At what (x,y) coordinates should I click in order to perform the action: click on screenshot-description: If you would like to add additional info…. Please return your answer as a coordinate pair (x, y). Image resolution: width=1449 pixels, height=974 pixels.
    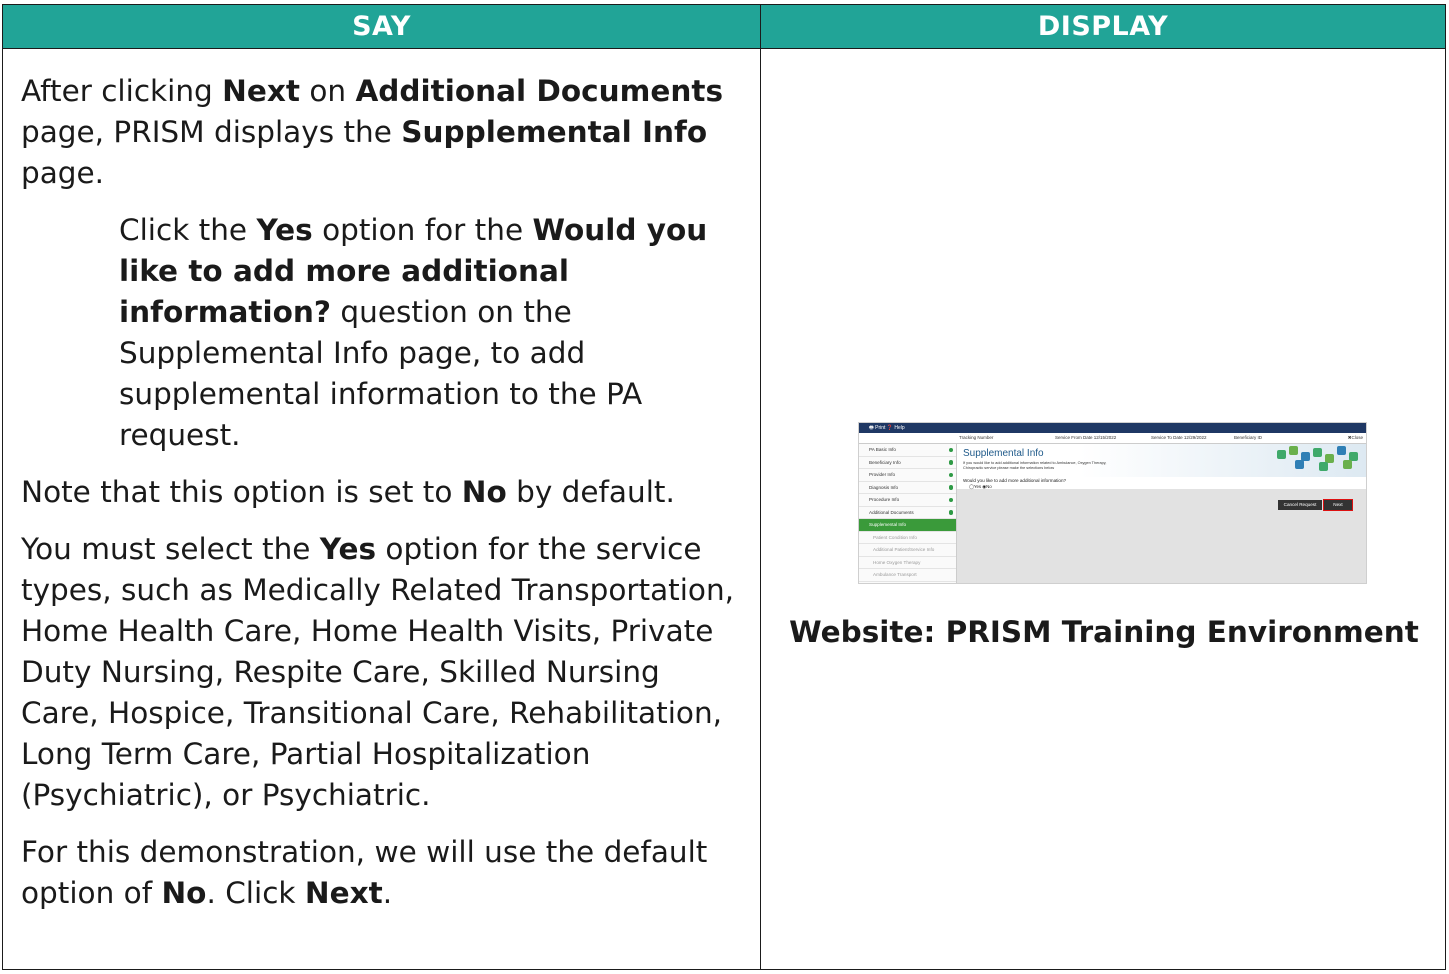
    Looking at the image, I should click on (1035, 465).